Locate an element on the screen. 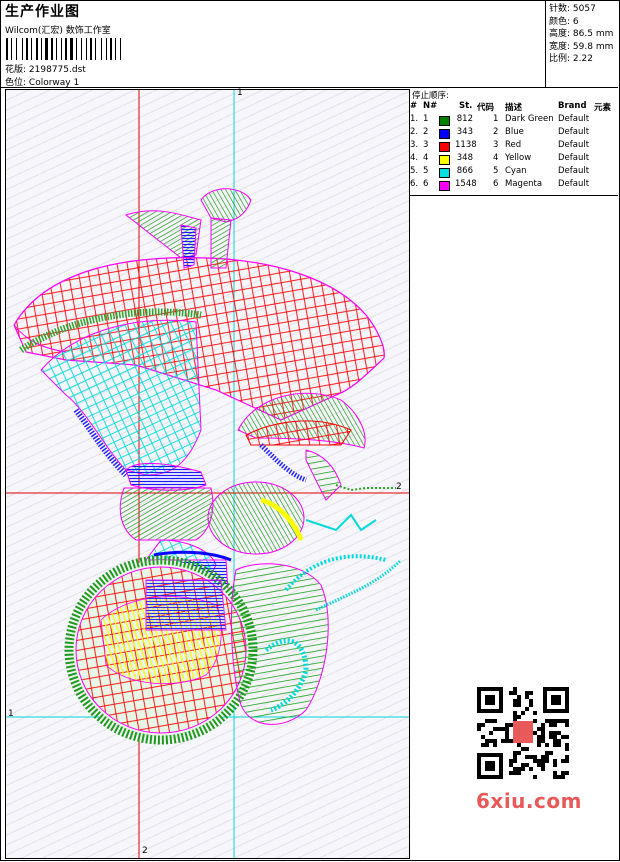 This screenshot has width=620, height=862. stop-sequence-row: 2. 2 343 2 Blue Default is located at coordinates (513, 133).